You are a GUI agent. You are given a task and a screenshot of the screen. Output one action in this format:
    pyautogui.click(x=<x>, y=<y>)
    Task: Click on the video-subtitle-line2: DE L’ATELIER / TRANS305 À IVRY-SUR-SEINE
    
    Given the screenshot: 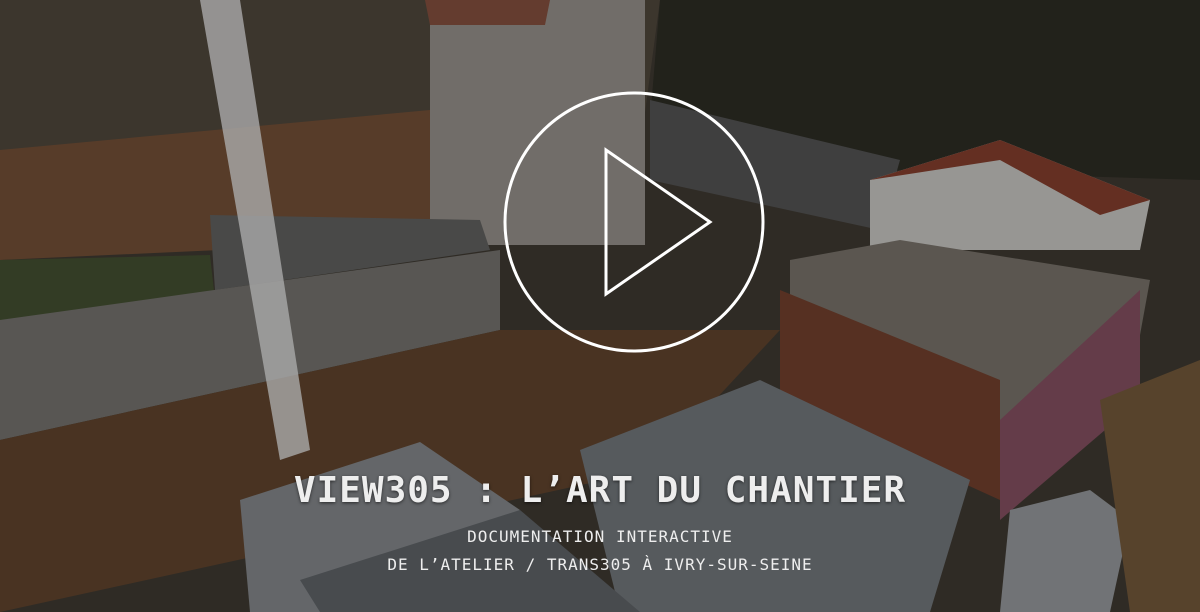 What is the action you would take?
    pyautogui.click(x=600, y=564)
    